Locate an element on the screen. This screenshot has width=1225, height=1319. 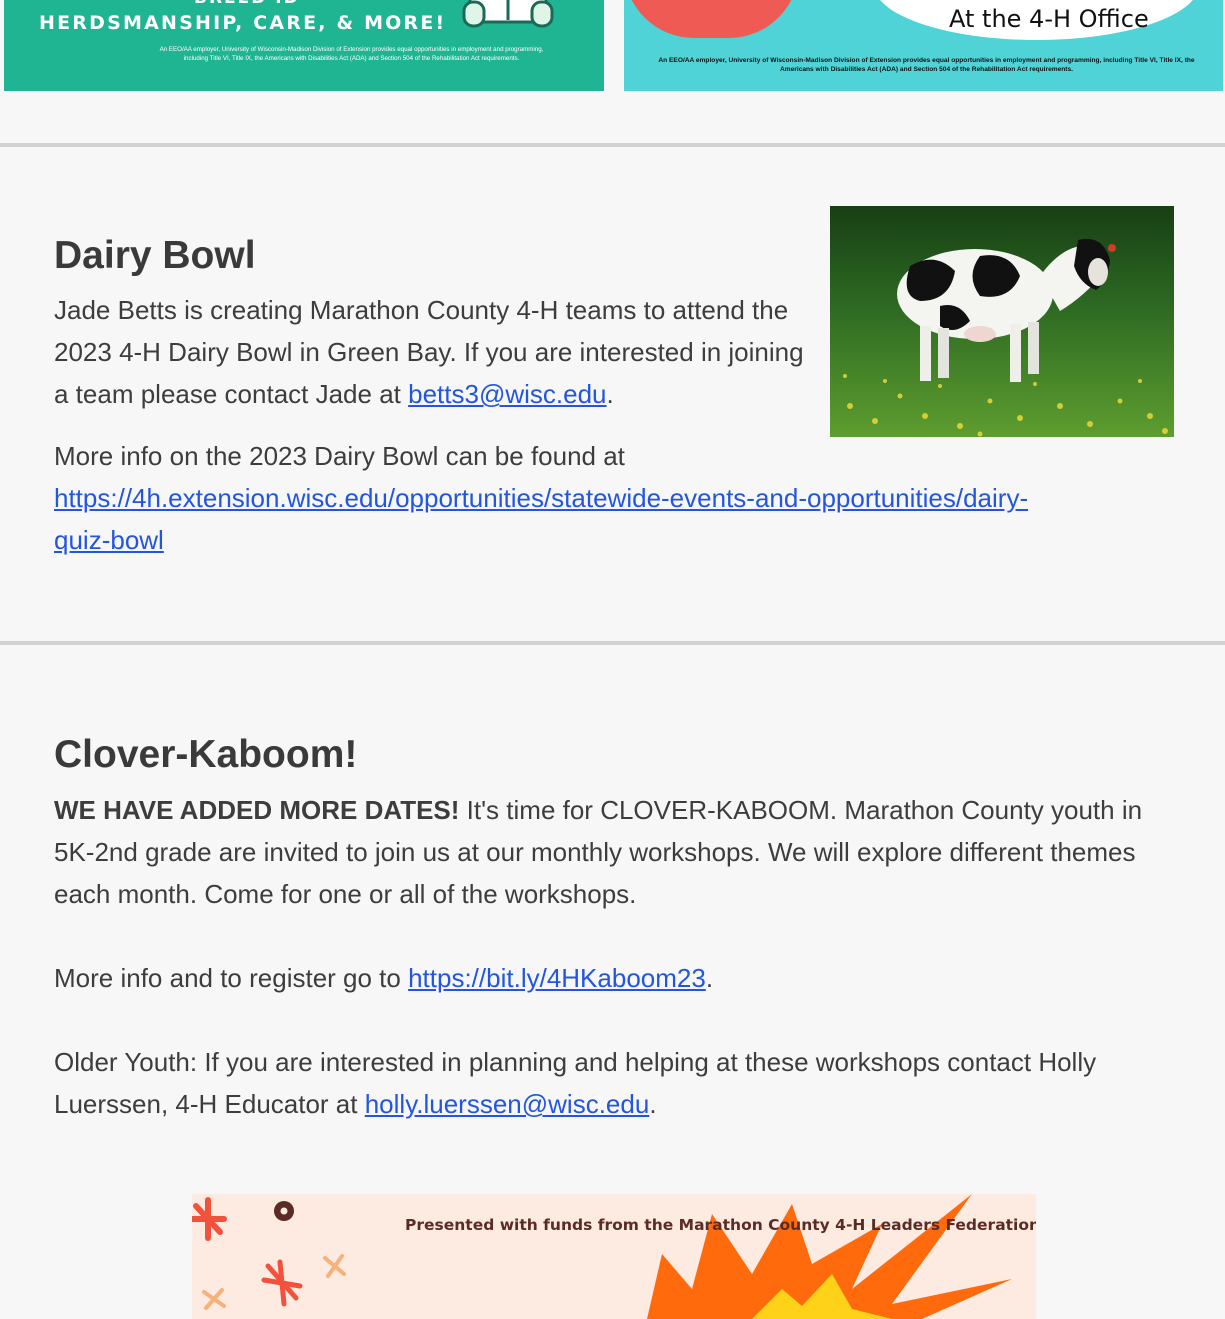
flyer-red-shape is located at coordinates (711, 19).